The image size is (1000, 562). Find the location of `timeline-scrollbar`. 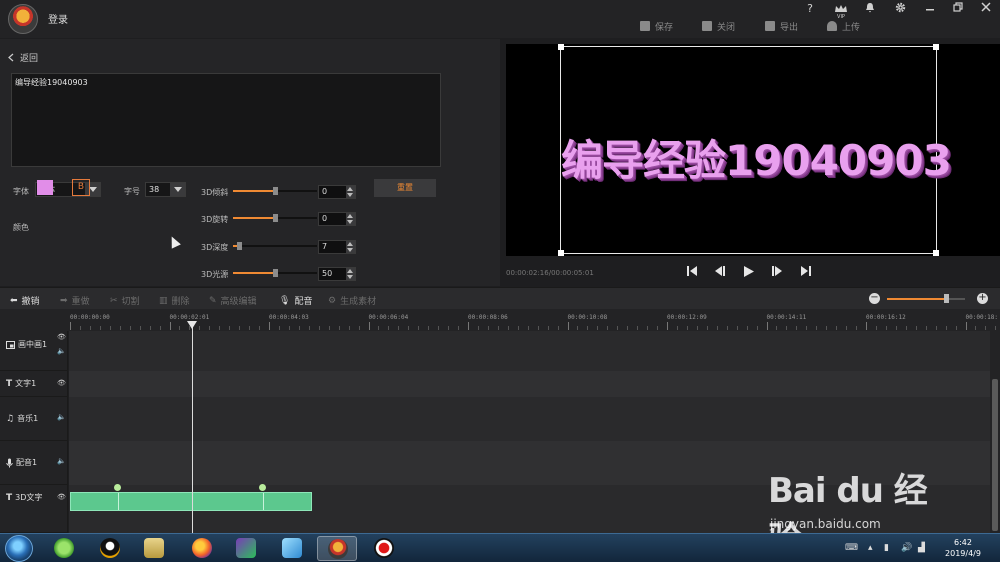

timeline-scrollbar is located at coordinates (995, 432).